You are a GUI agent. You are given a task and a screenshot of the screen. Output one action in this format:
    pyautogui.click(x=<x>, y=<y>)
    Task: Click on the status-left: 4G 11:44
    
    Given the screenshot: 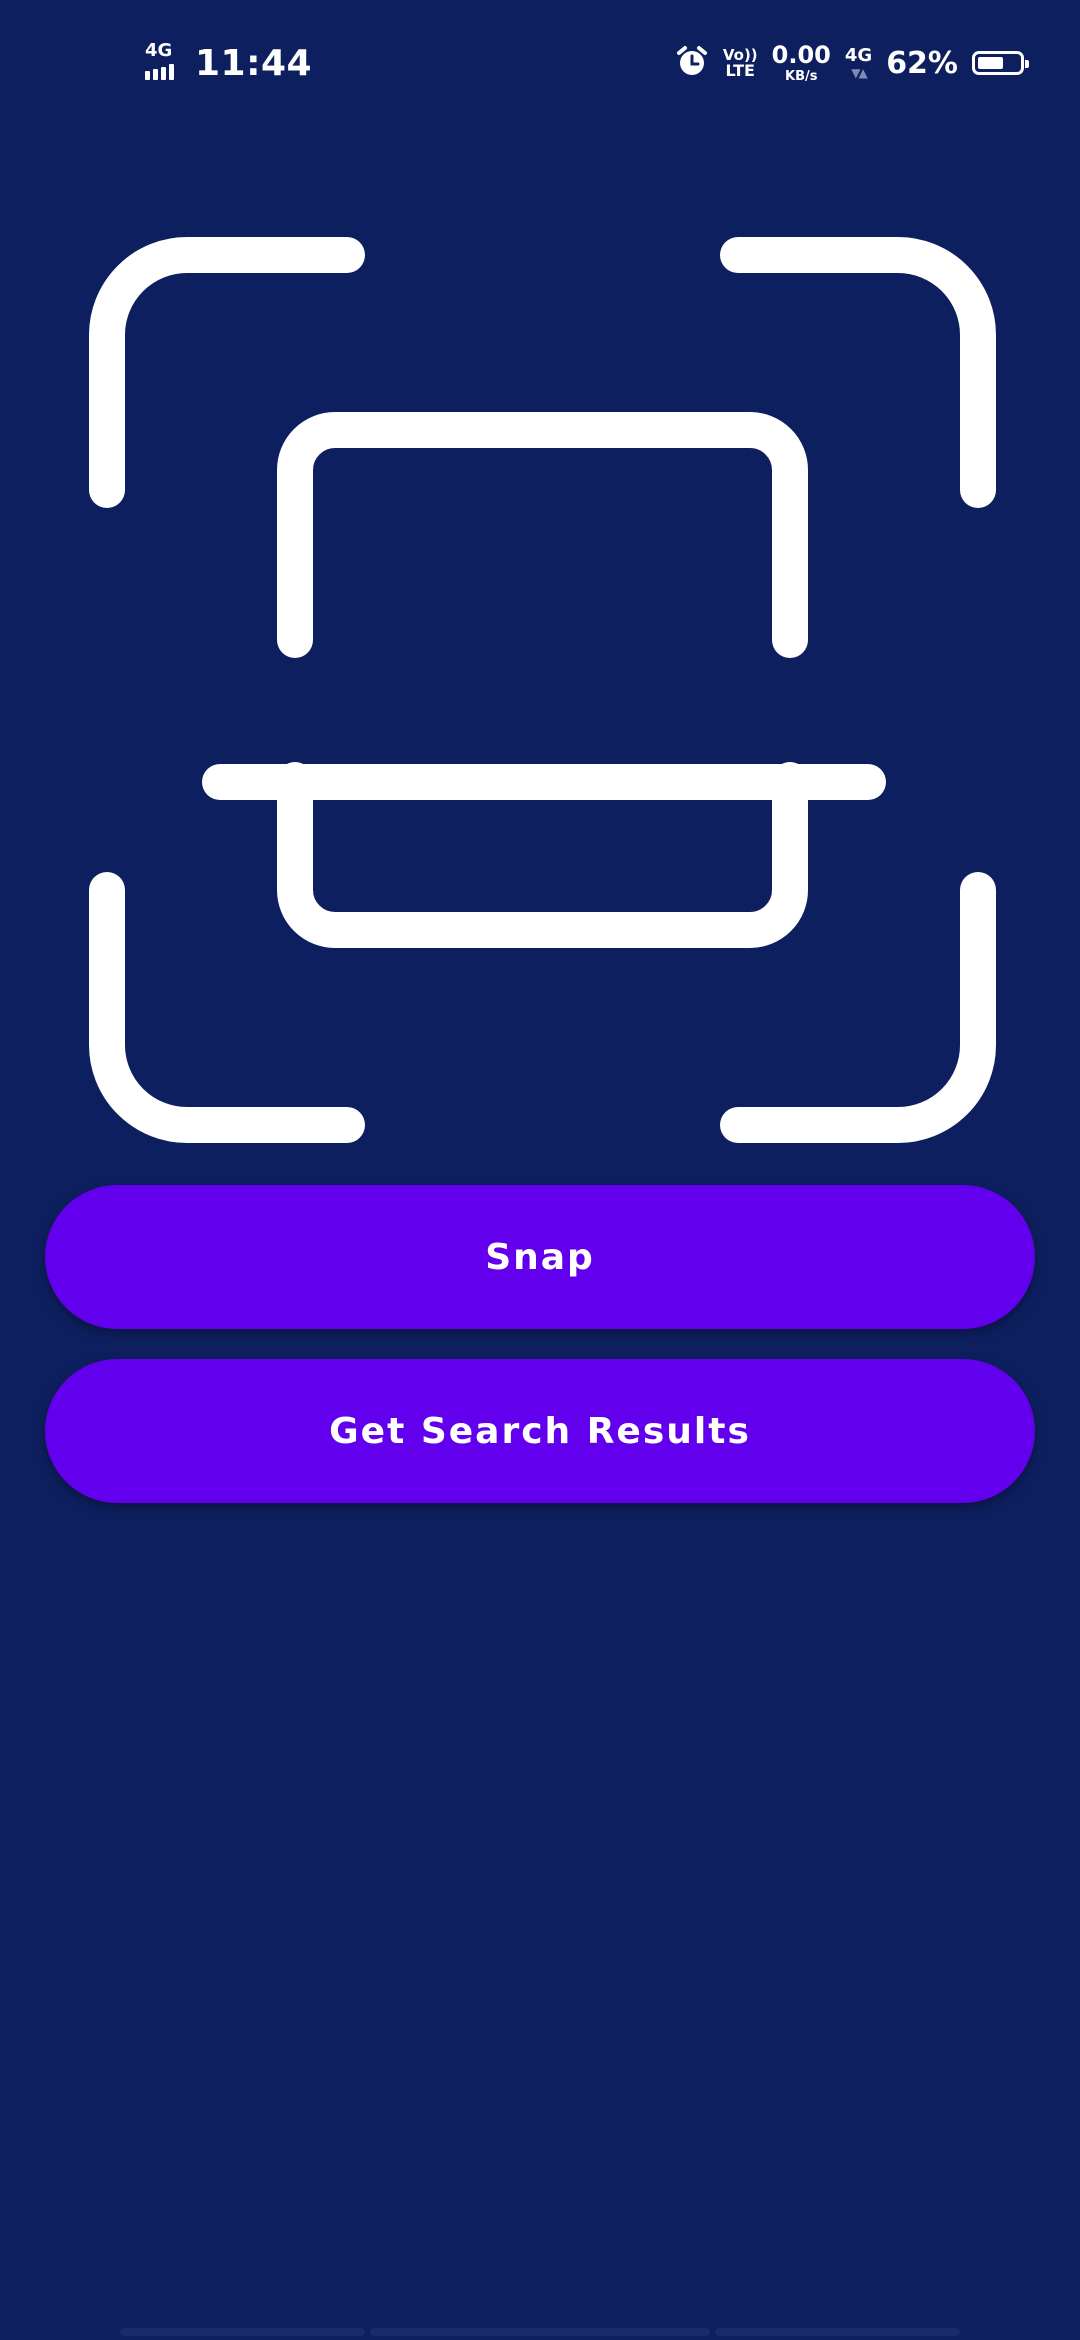 What is the action you would take?
    pyautogui.click(x=228, y=63)
    